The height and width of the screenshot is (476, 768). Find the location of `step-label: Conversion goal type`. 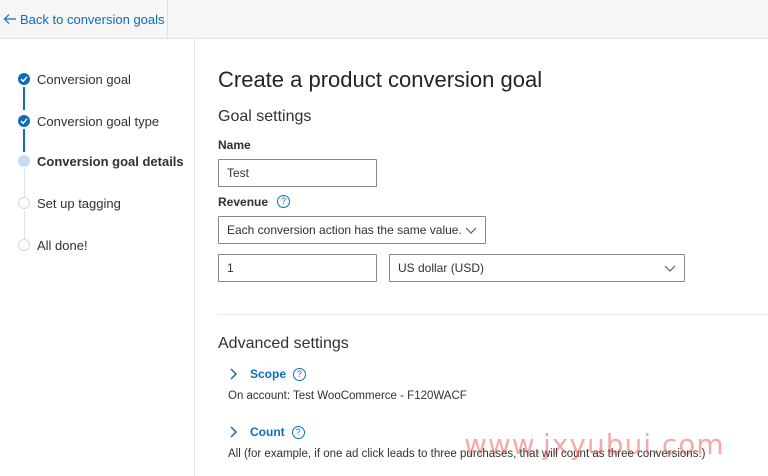

step-label: Conversion goal type is located at coordinates (98, 121).